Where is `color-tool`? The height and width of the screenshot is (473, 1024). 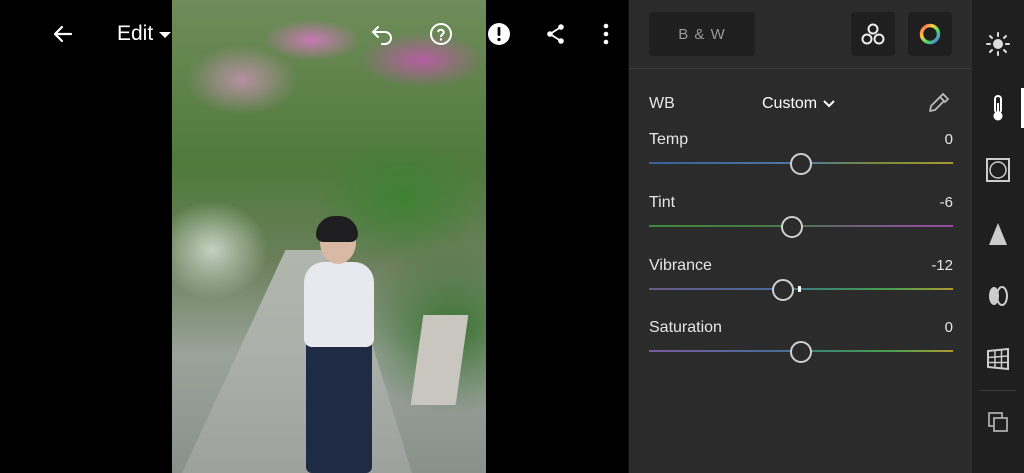
color-tool is located at coordinates (998, 108).